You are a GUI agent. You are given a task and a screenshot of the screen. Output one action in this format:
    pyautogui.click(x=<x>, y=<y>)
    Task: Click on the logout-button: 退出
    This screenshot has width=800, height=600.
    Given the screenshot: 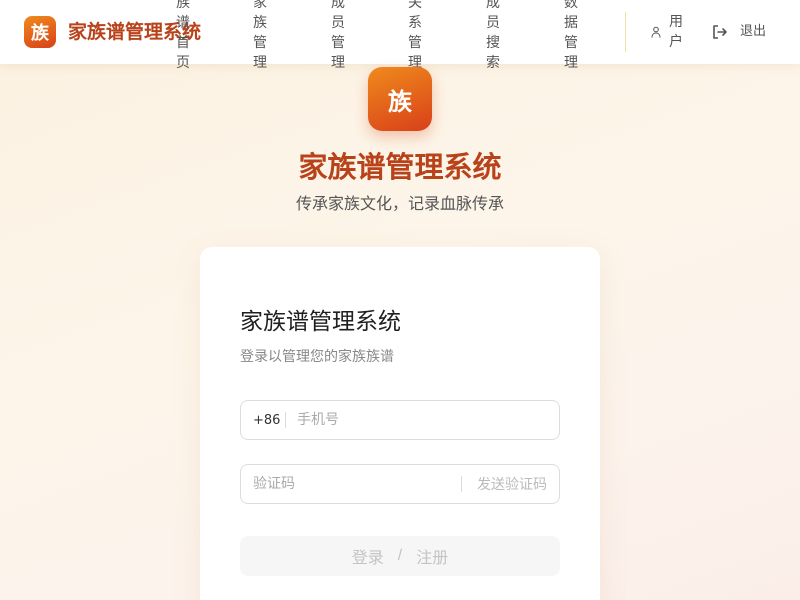 What is the action you would take?
    pyautogui.click(x=753, y=32)
    